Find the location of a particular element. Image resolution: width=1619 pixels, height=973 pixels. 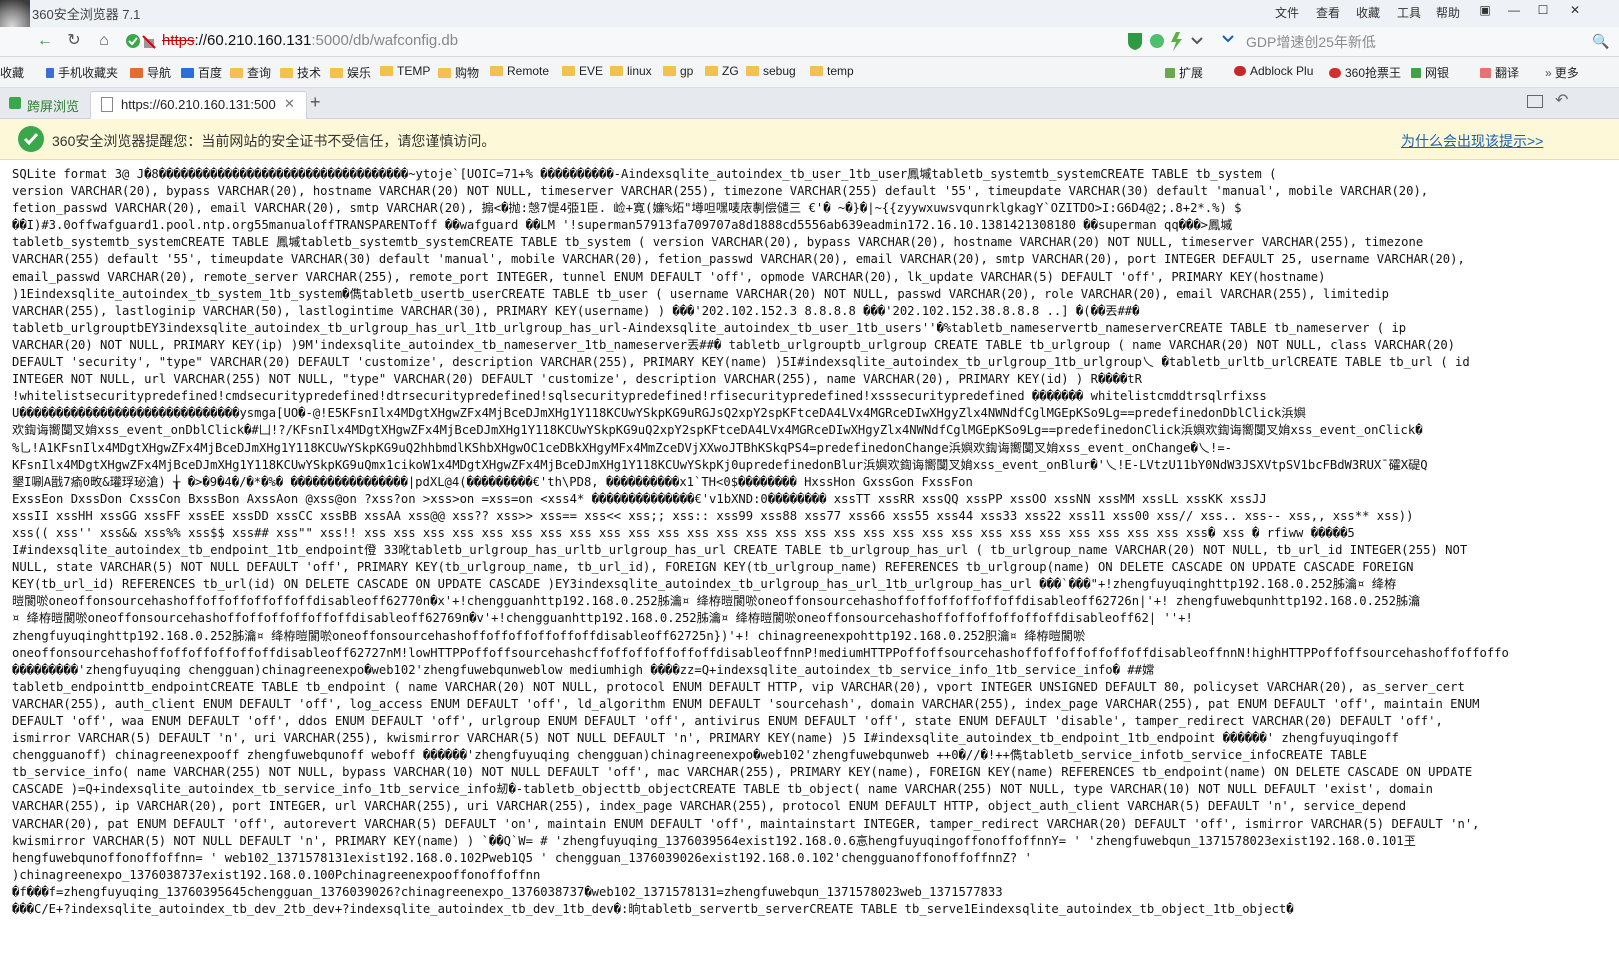

more-button: » 更多 is located at coordinates (1562, 72).